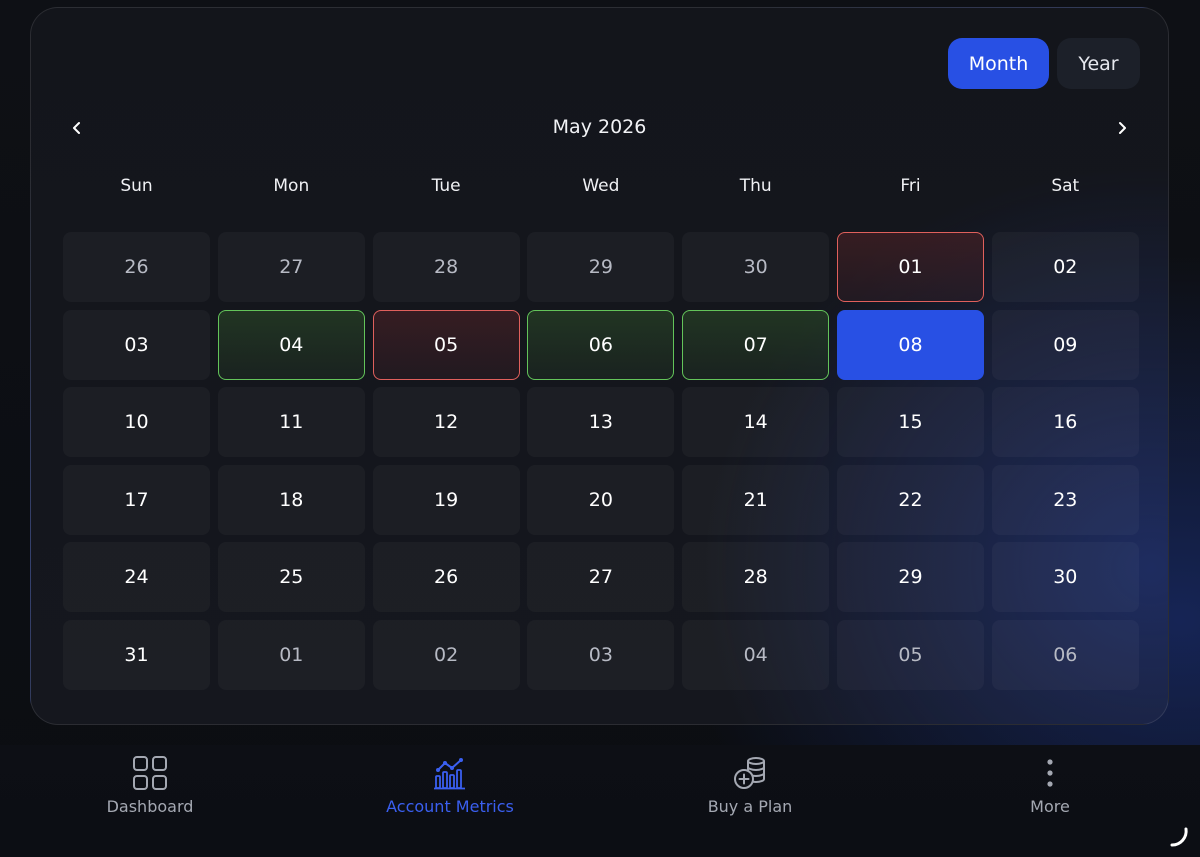 This screenshot has width=1200, height=857. I want to click on calendar-day: 13, so click(600, 422).